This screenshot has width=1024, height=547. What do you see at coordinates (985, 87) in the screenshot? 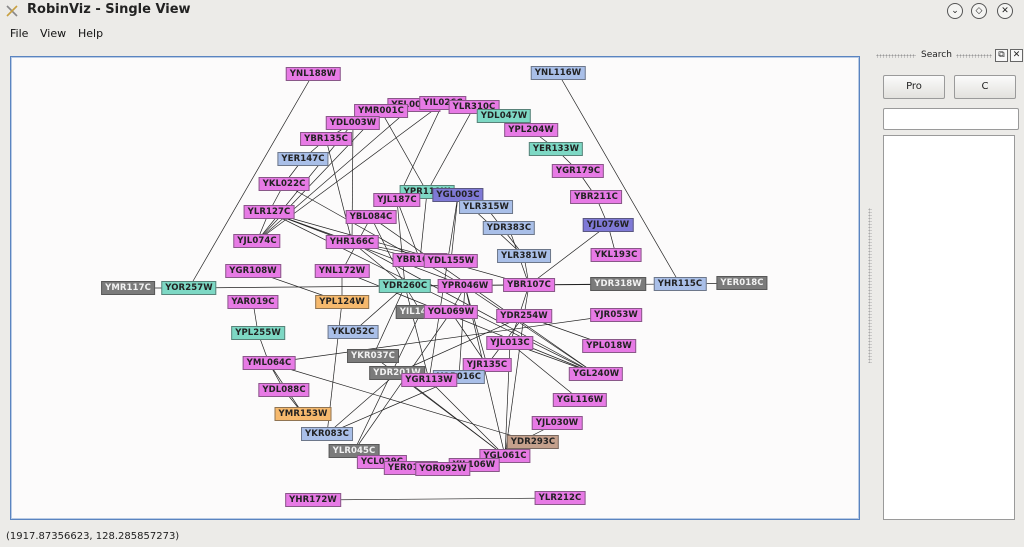
I see `c-button: C` at bounding box center [985, 87].